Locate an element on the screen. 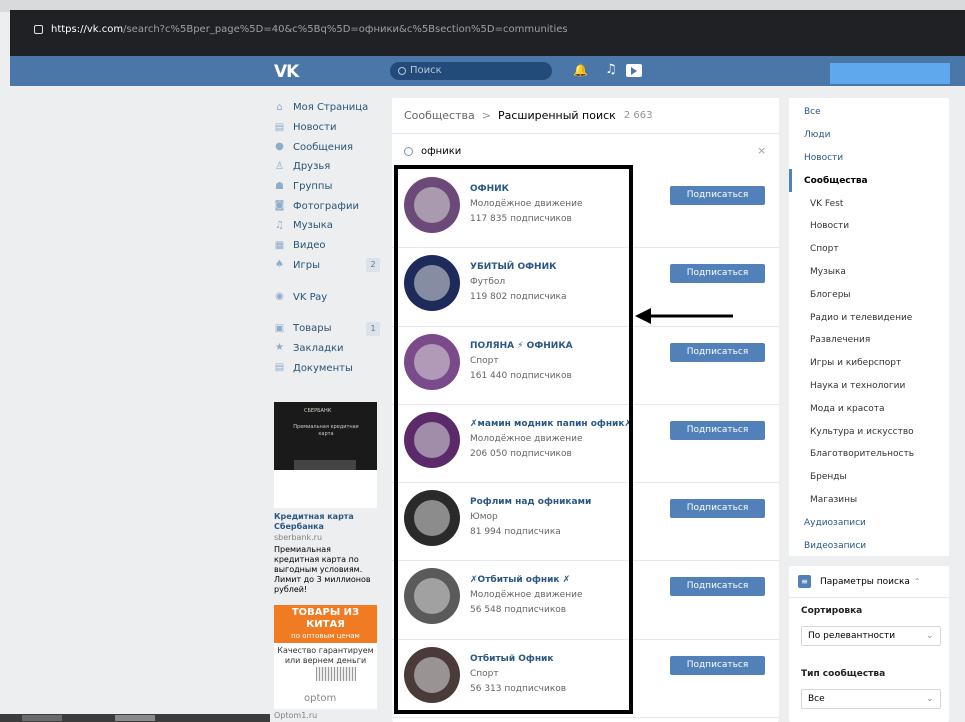 The image size is (965, 722). sidebar-item: ▤ Документы is located at coordinates (328, 368).